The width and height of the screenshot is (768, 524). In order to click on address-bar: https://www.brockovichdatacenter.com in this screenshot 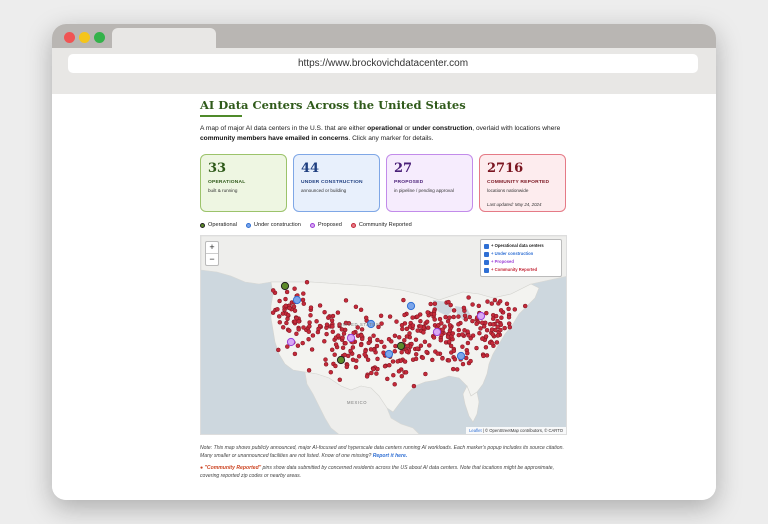, I will do `click(383, 63)`.